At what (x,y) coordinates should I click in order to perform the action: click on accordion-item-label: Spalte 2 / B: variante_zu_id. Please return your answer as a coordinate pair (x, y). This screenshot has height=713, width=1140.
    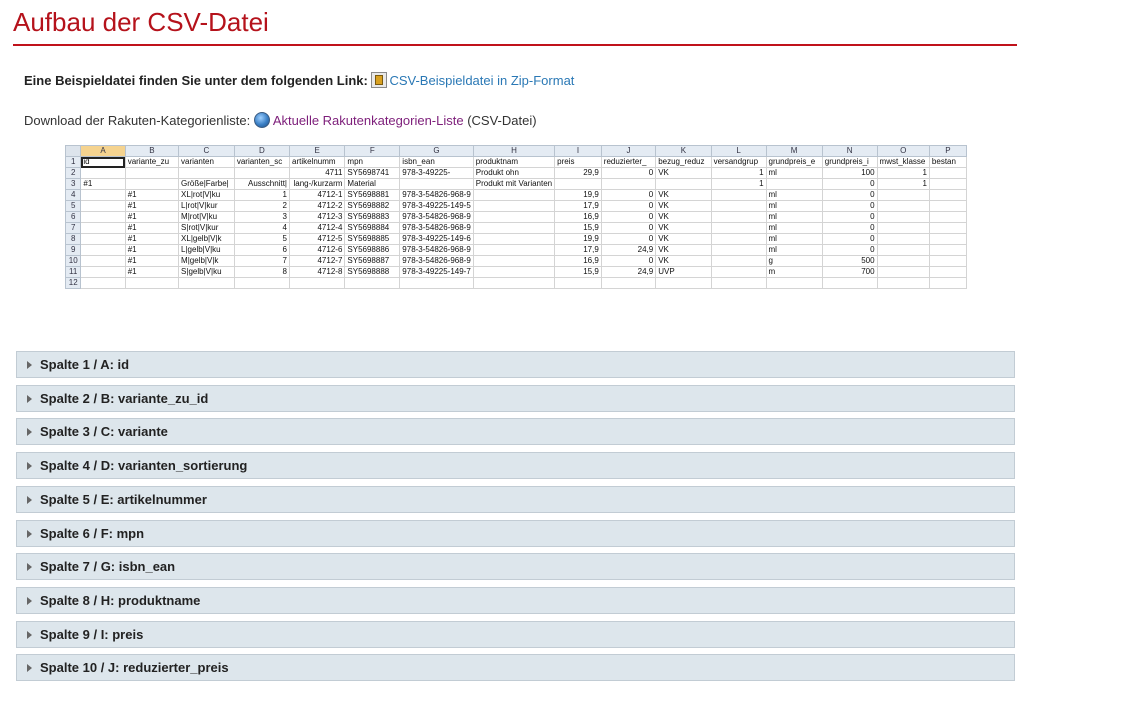
    Looking at the image, I should click on (124, 398).